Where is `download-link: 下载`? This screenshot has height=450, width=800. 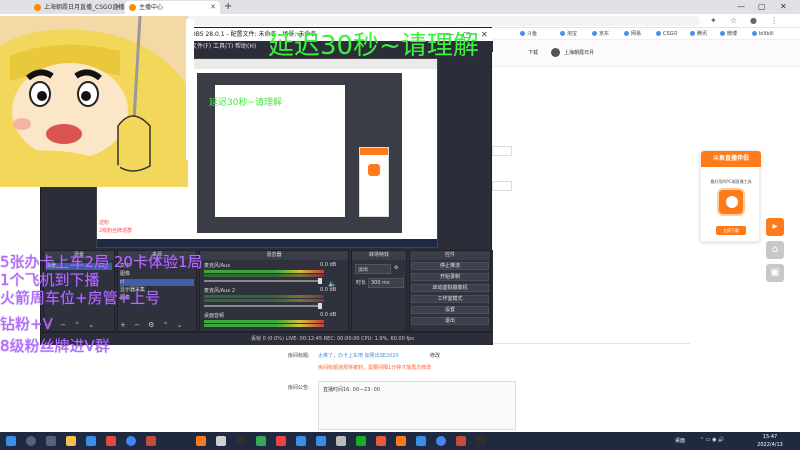 download-link: 下载 is located at coordinates (533, 52).